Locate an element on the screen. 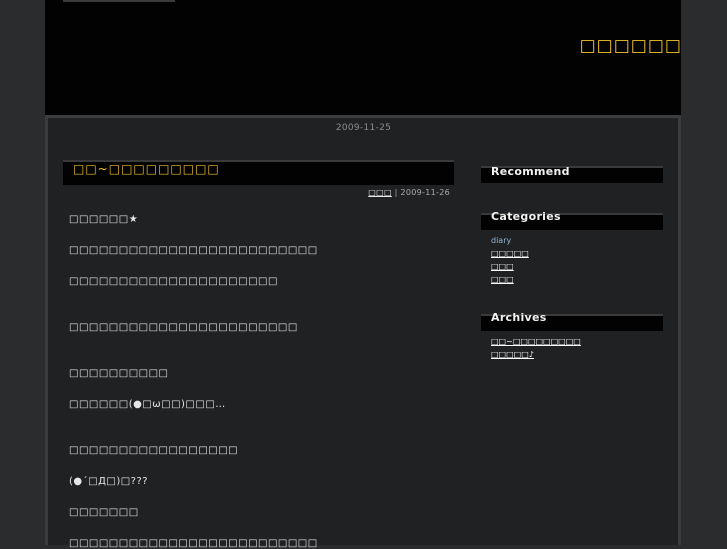 Image resolution: width=727 pixels, height=549 pixels. entry-paragraph: □□□□□□□□□□□□□□□□□□□□□□□ is located at coordinates (183, 327).